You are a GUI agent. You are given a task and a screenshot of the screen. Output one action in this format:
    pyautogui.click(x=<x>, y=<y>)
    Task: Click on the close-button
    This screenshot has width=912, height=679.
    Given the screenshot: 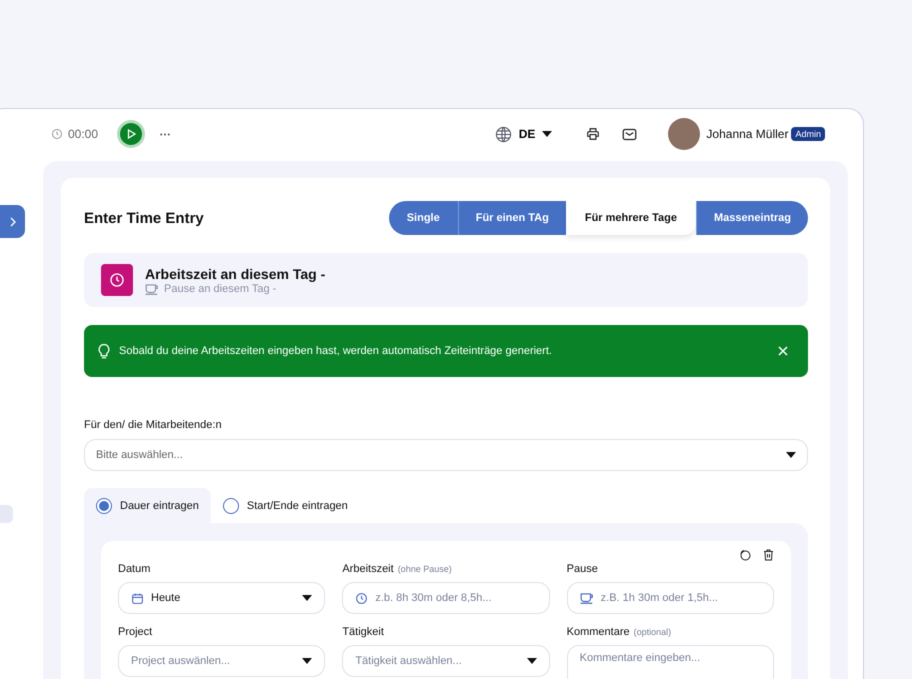 What is the action you would take?
    pyautogui.click(x=783, y=351)
    